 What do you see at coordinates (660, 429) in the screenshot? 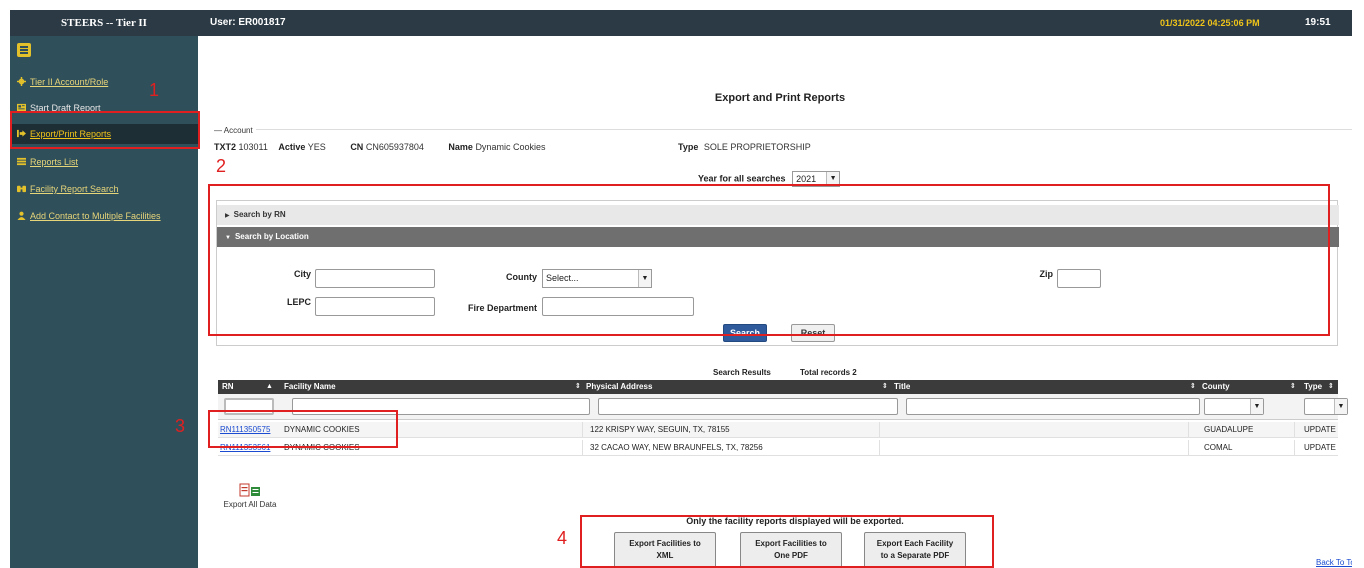
I see `physical-address: 122 KRISPY WAY, SEGUIN, TX, 78155` at bounding box center [660, 429].